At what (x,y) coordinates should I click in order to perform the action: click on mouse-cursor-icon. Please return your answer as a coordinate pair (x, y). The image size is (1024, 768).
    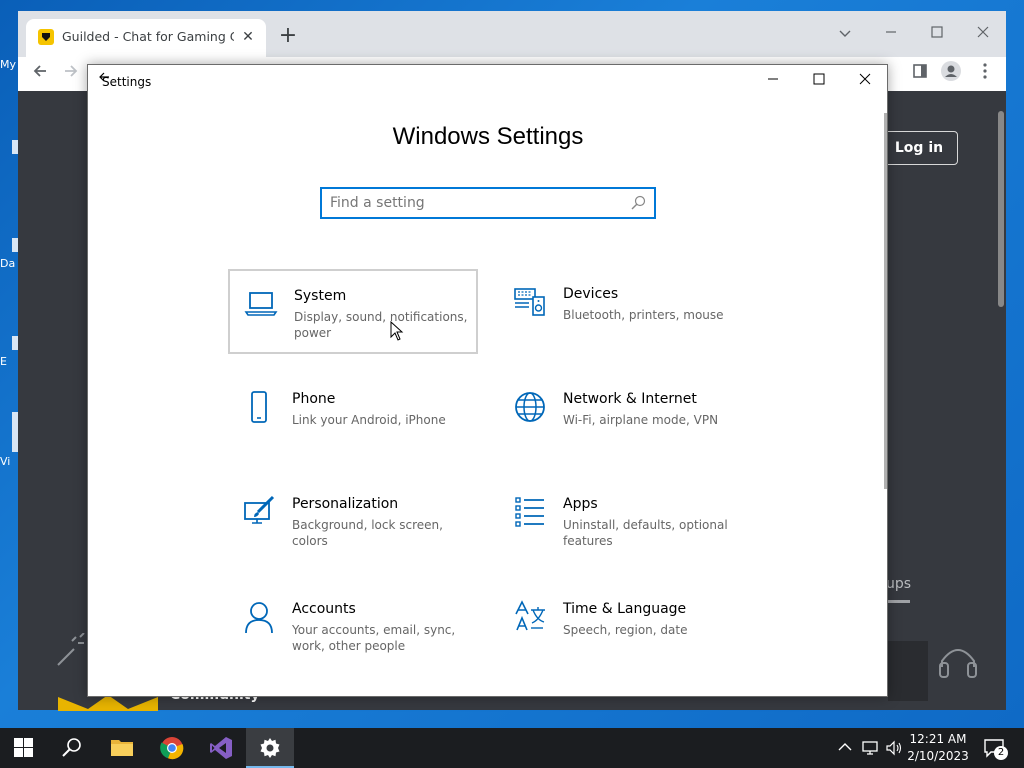
    Looking at the image, I should click on (397, 331).